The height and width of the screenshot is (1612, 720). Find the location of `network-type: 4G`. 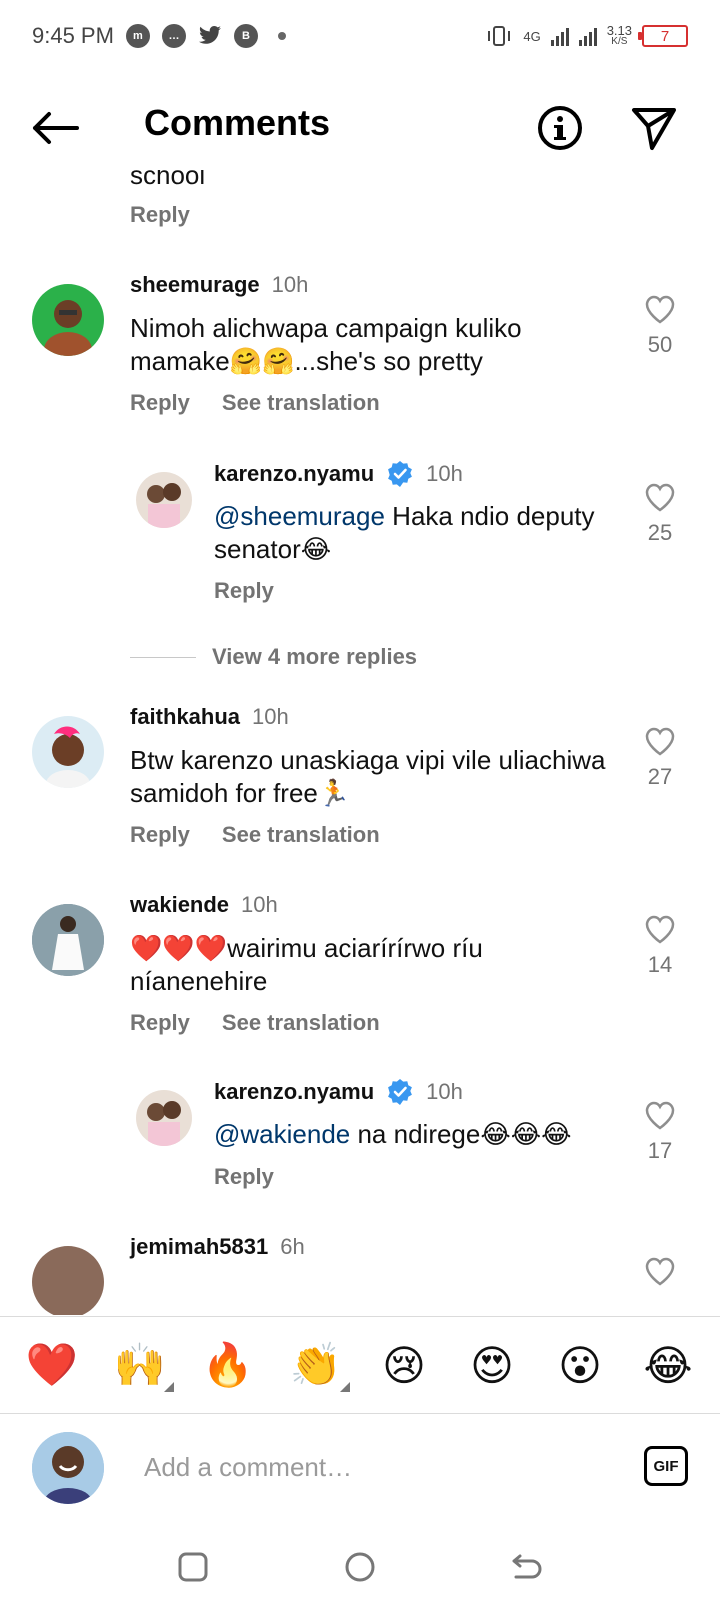

network-type: 4G is located at coordinates (532, 36).